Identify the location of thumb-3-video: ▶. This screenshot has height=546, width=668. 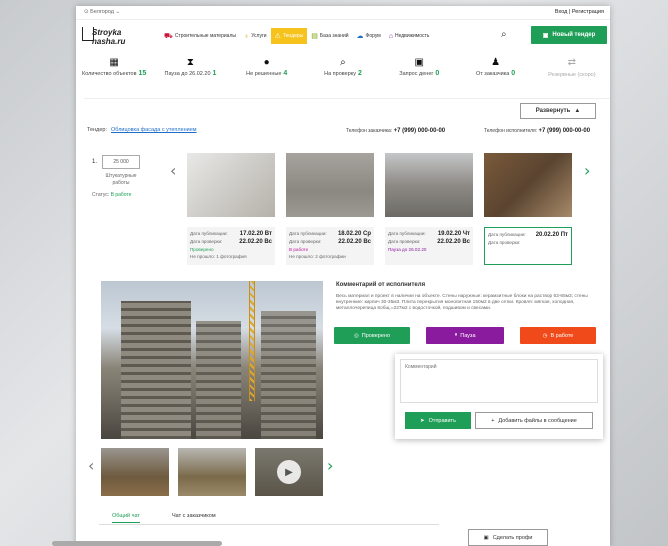
(289, 472).